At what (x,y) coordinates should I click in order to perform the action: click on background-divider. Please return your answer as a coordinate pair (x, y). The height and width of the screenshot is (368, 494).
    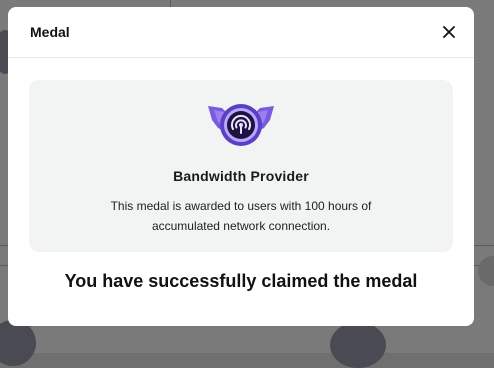
    Looking at the image, I should click on (170, 3).